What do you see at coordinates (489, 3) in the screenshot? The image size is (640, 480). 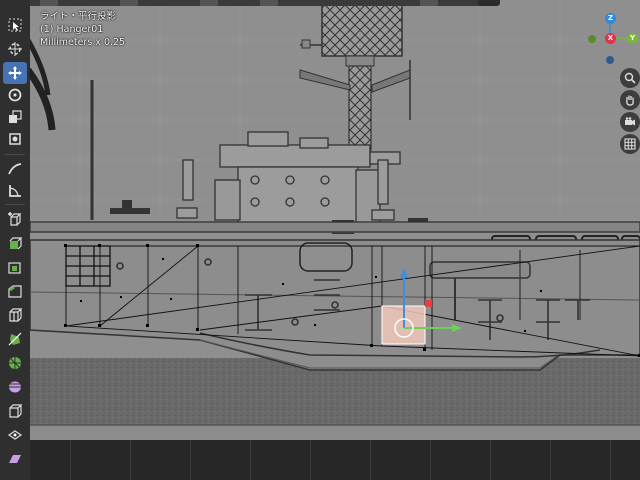 I see `header-pill` at bounding box center [489, 3].